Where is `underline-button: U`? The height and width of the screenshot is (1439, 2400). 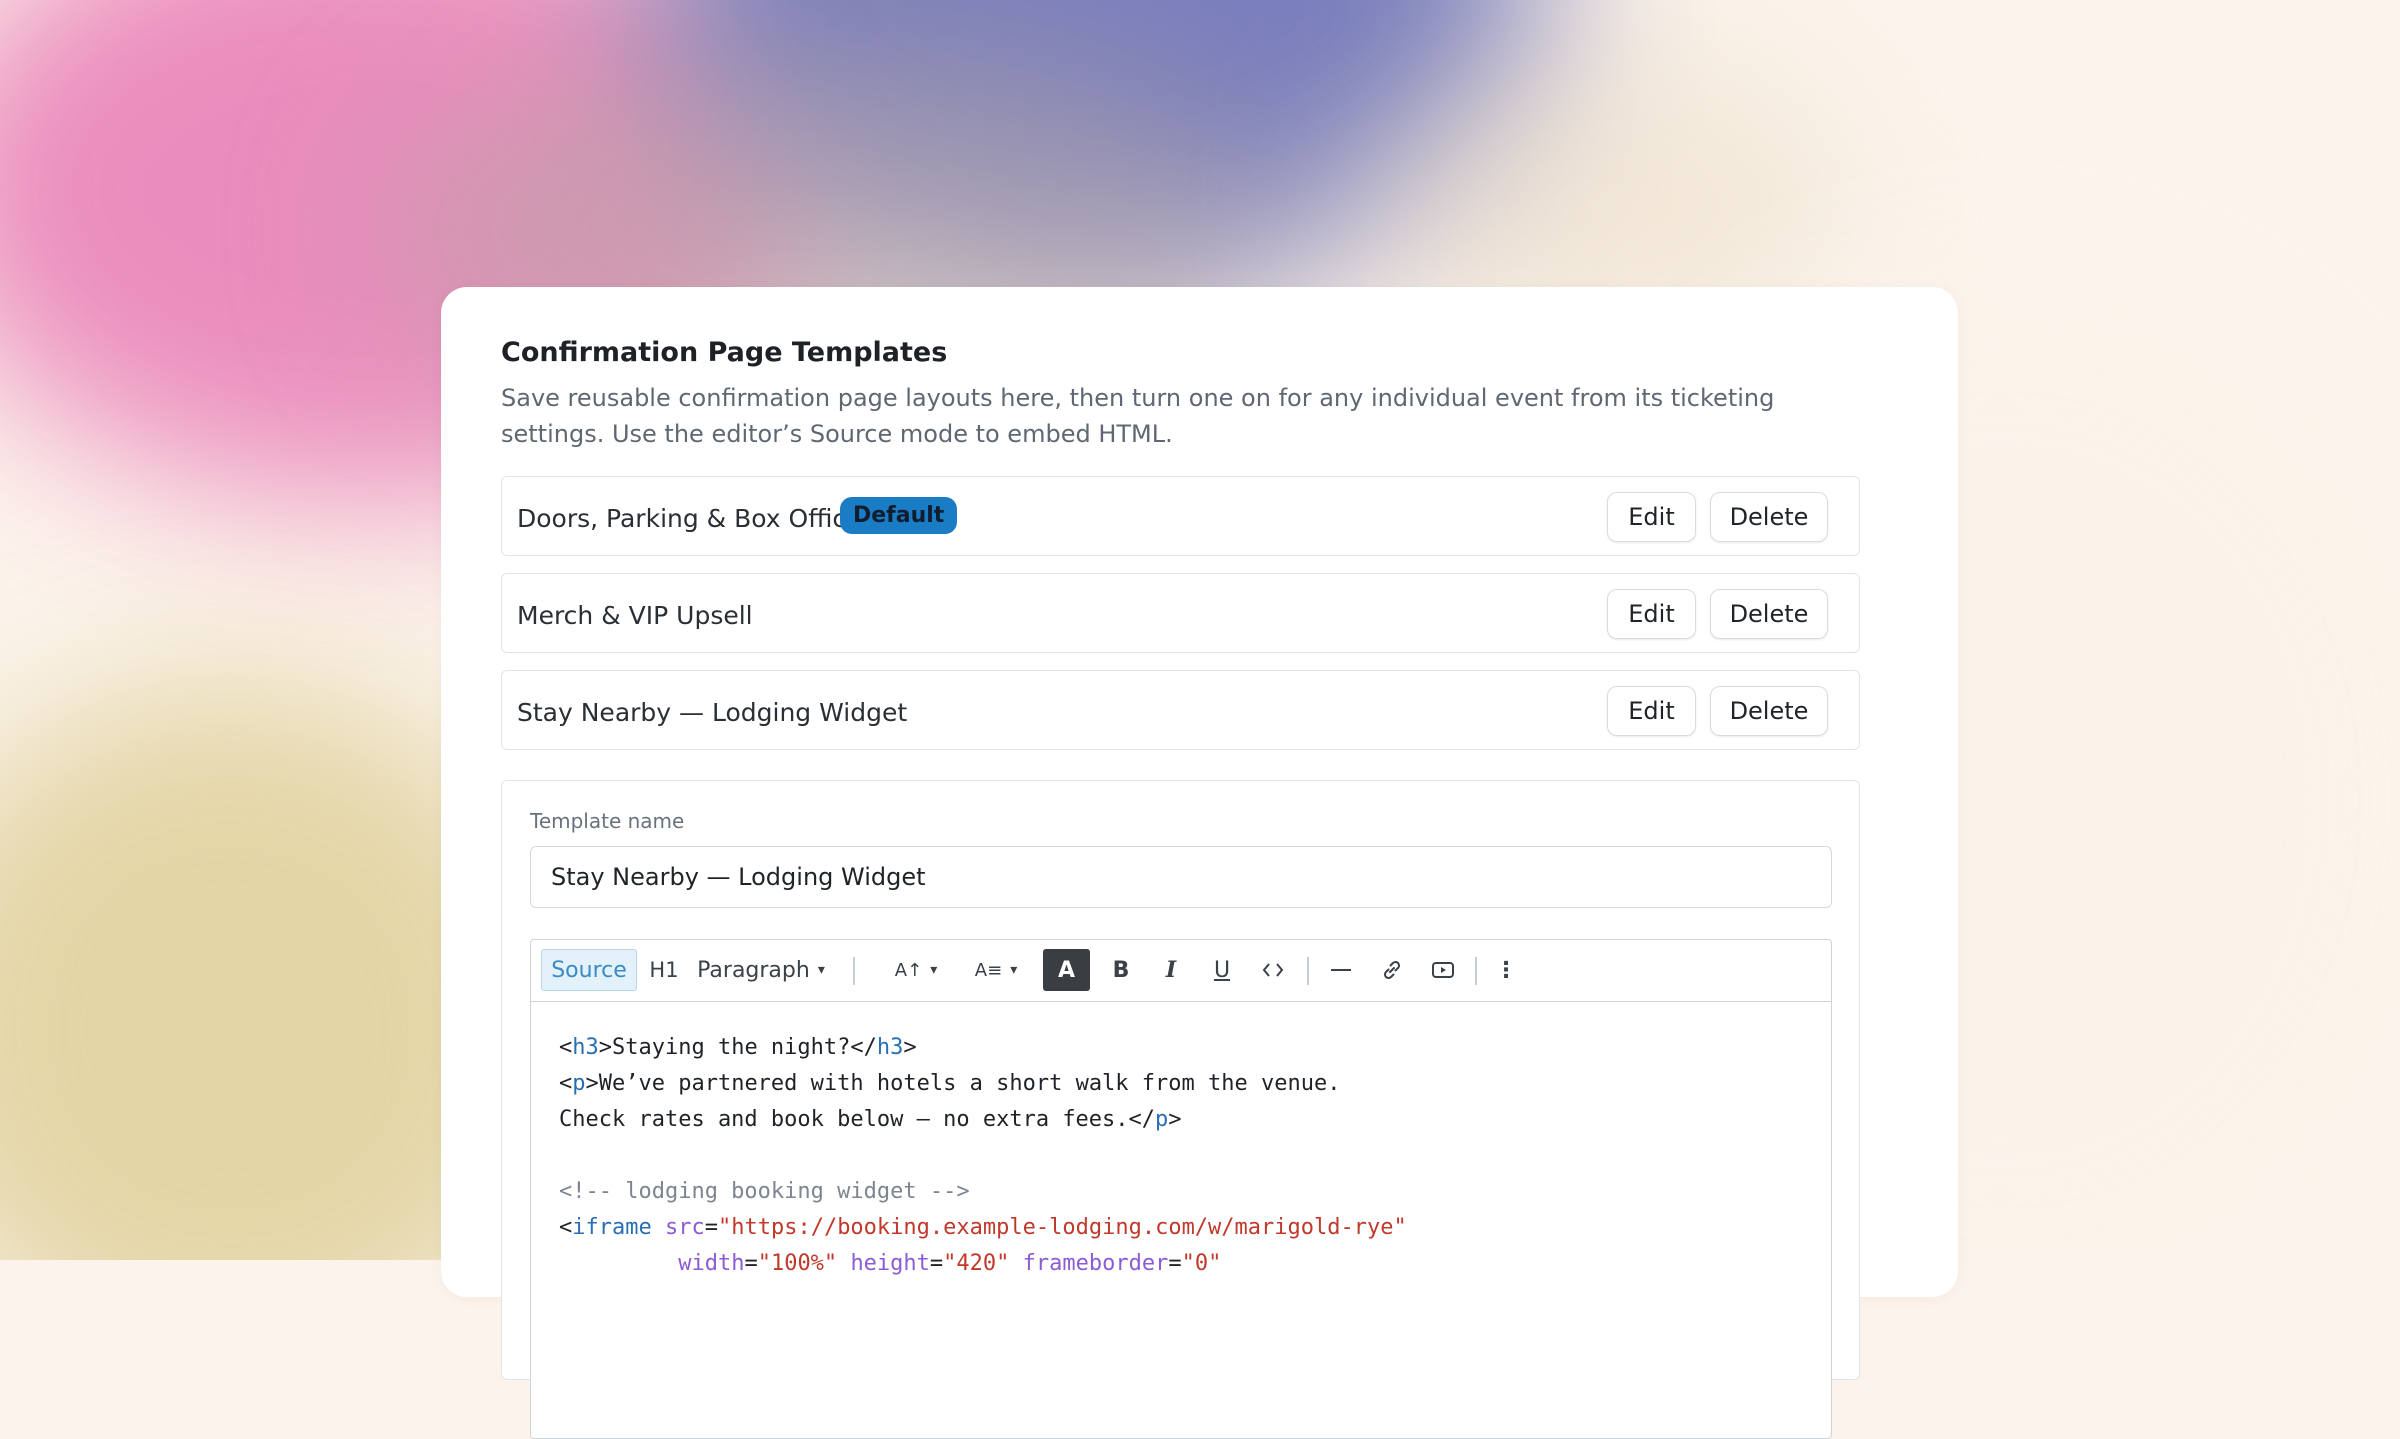 underline-button: U is located at coordinates (1222, 970).